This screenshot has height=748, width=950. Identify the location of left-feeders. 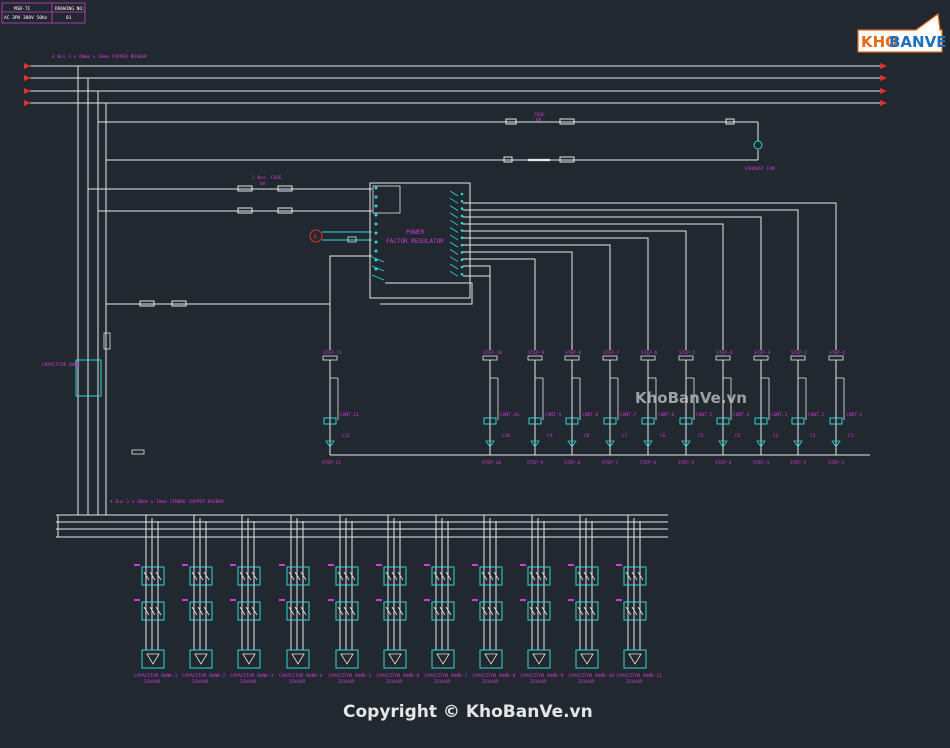
(91, 290).